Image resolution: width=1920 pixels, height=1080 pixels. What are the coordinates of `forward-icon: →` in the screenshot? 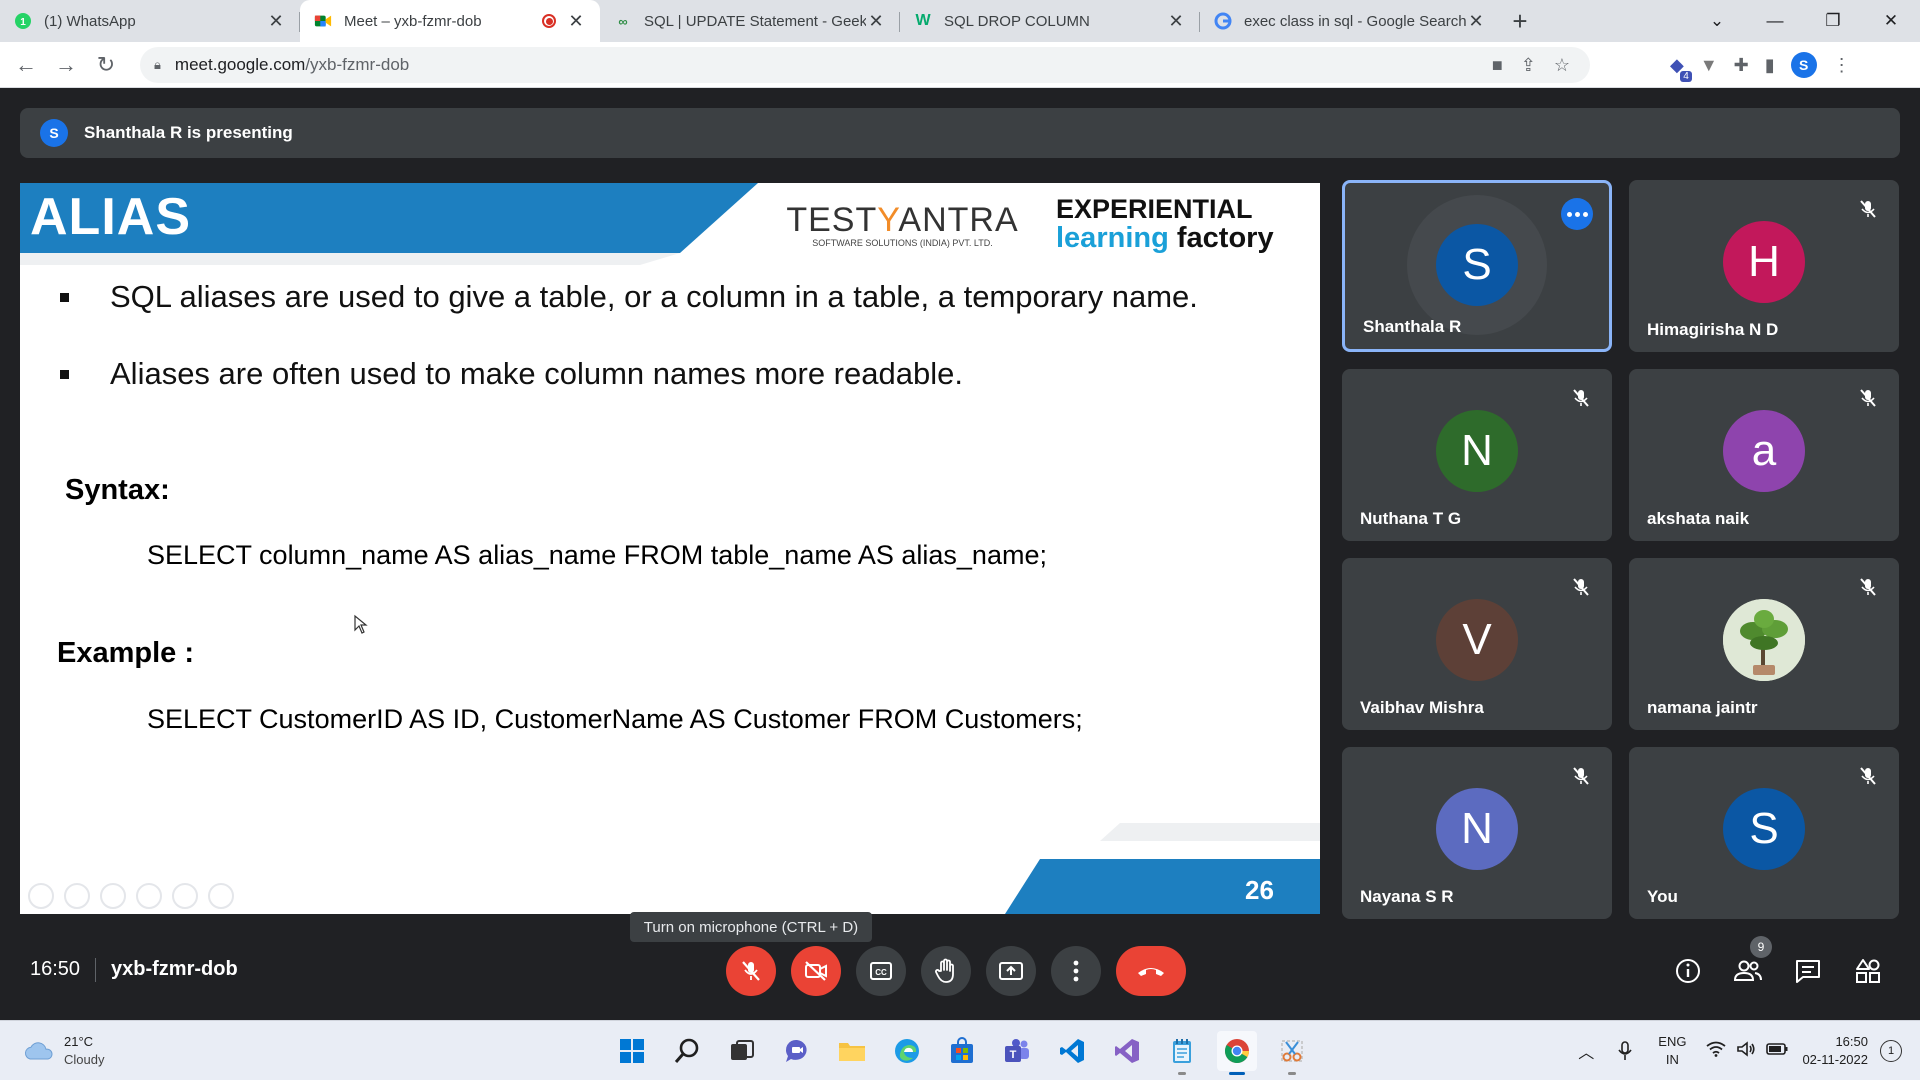 It's located at (66, 65).